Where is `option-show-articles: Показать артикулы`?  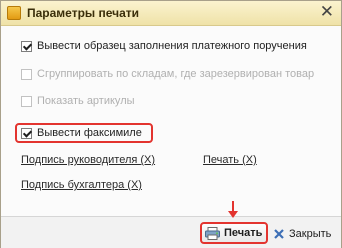 option-show-articles: Показать артикулы is located at coordinates (78, 101).